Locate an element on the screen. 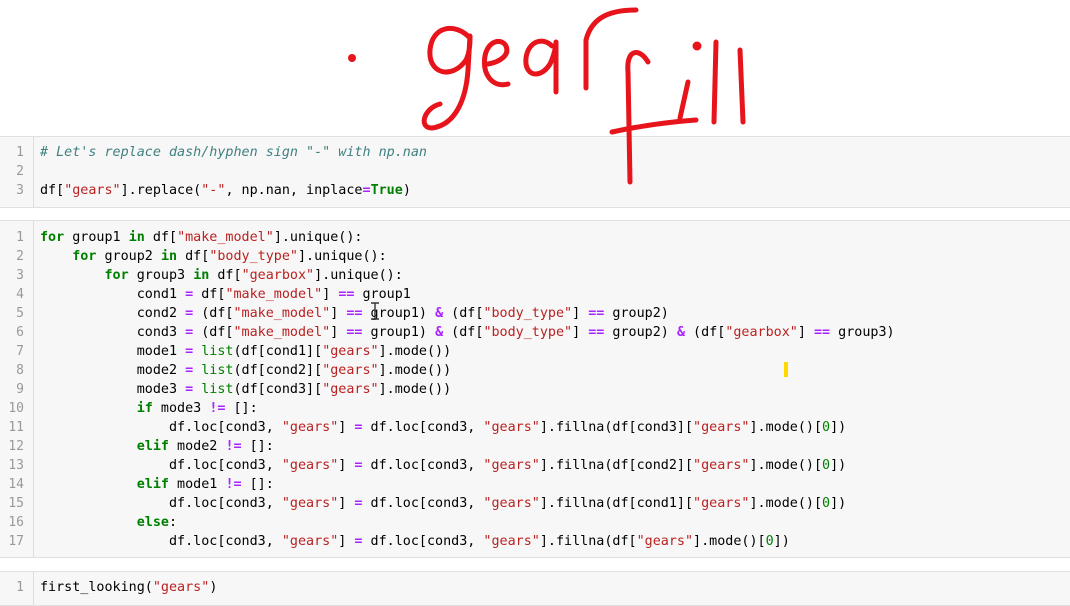  code-cell-3: 1 first_looking("gears") is located at coordinates (535, 588).